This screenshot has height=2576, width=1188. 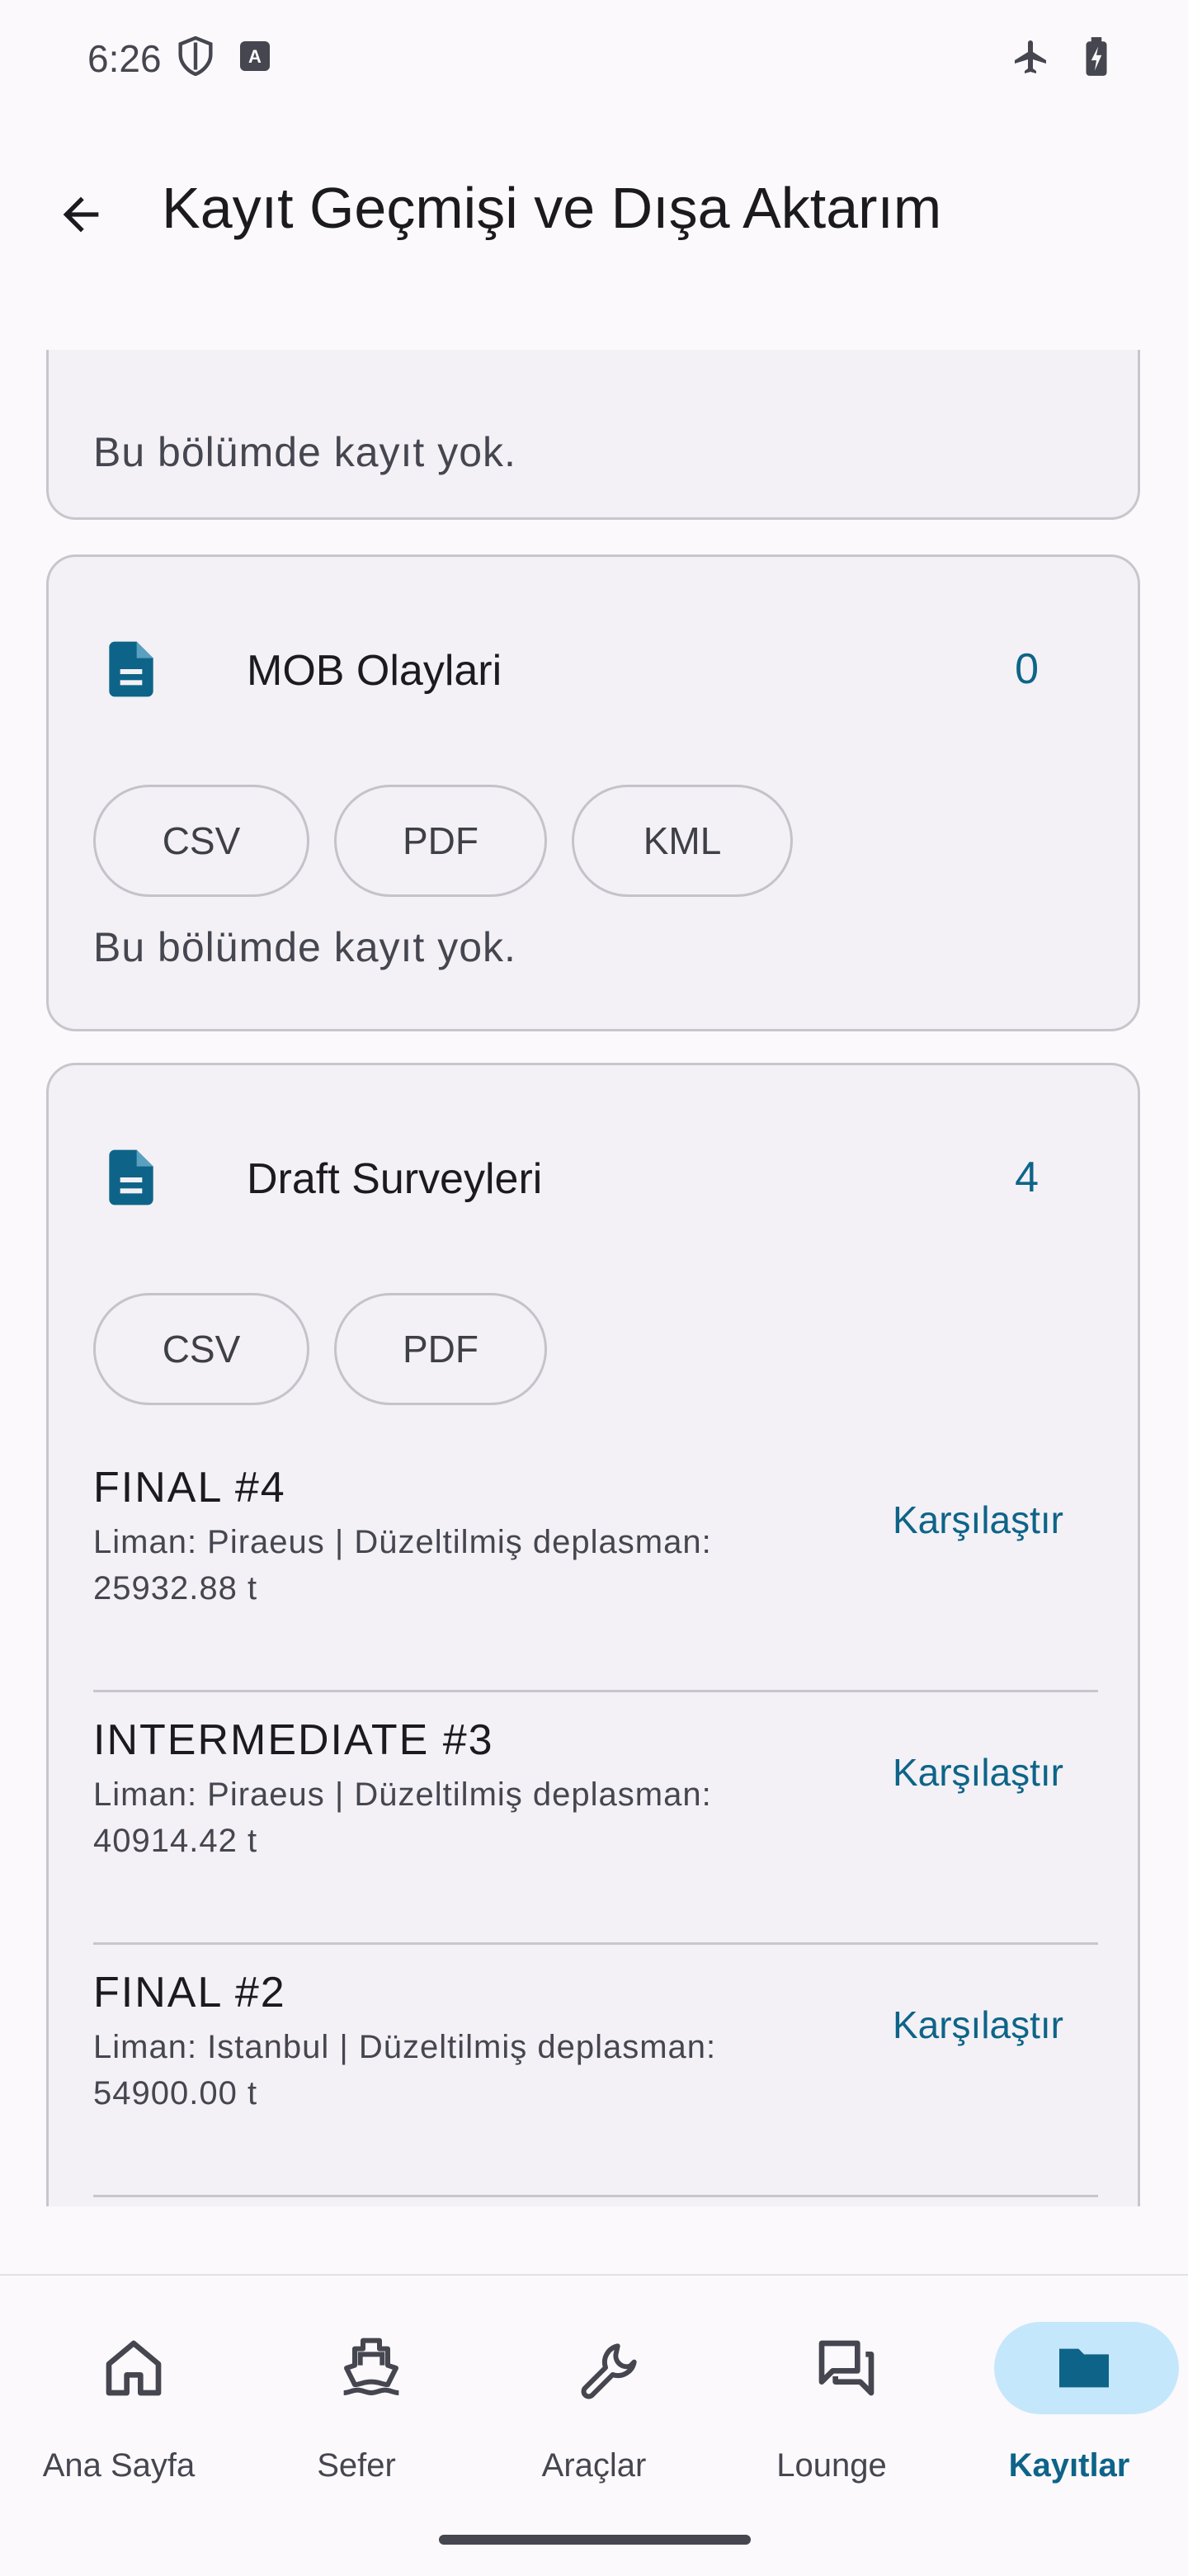 I want to click on divider, so click(x=595, y=2196).